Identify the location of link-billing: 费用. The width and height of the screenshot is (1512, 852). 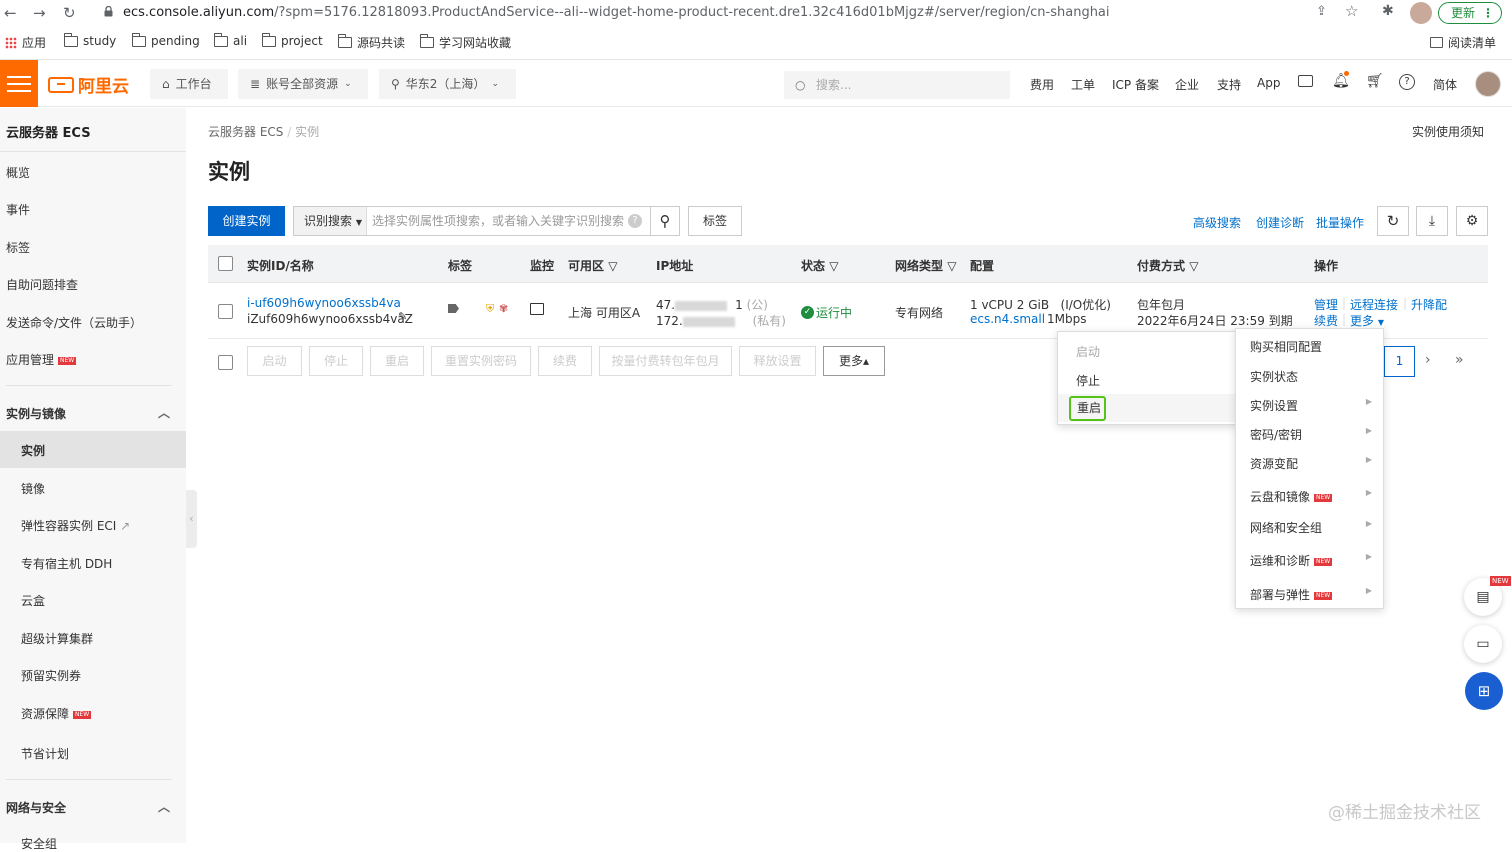
(1042, 84).